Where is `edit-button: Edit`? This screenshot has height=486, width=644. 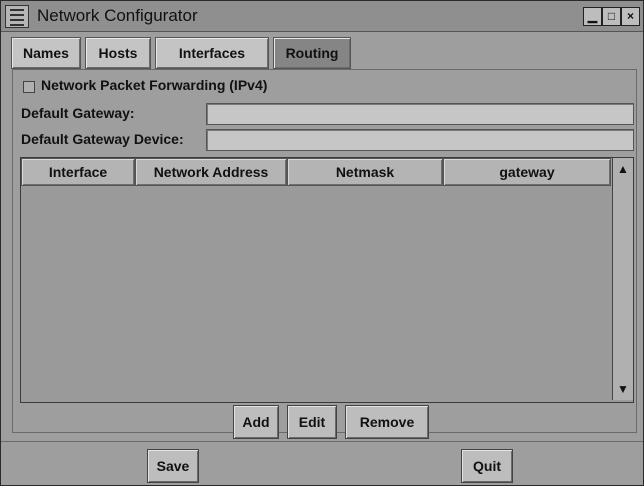 edit-button: Edit is located at coordinates (312, 422).